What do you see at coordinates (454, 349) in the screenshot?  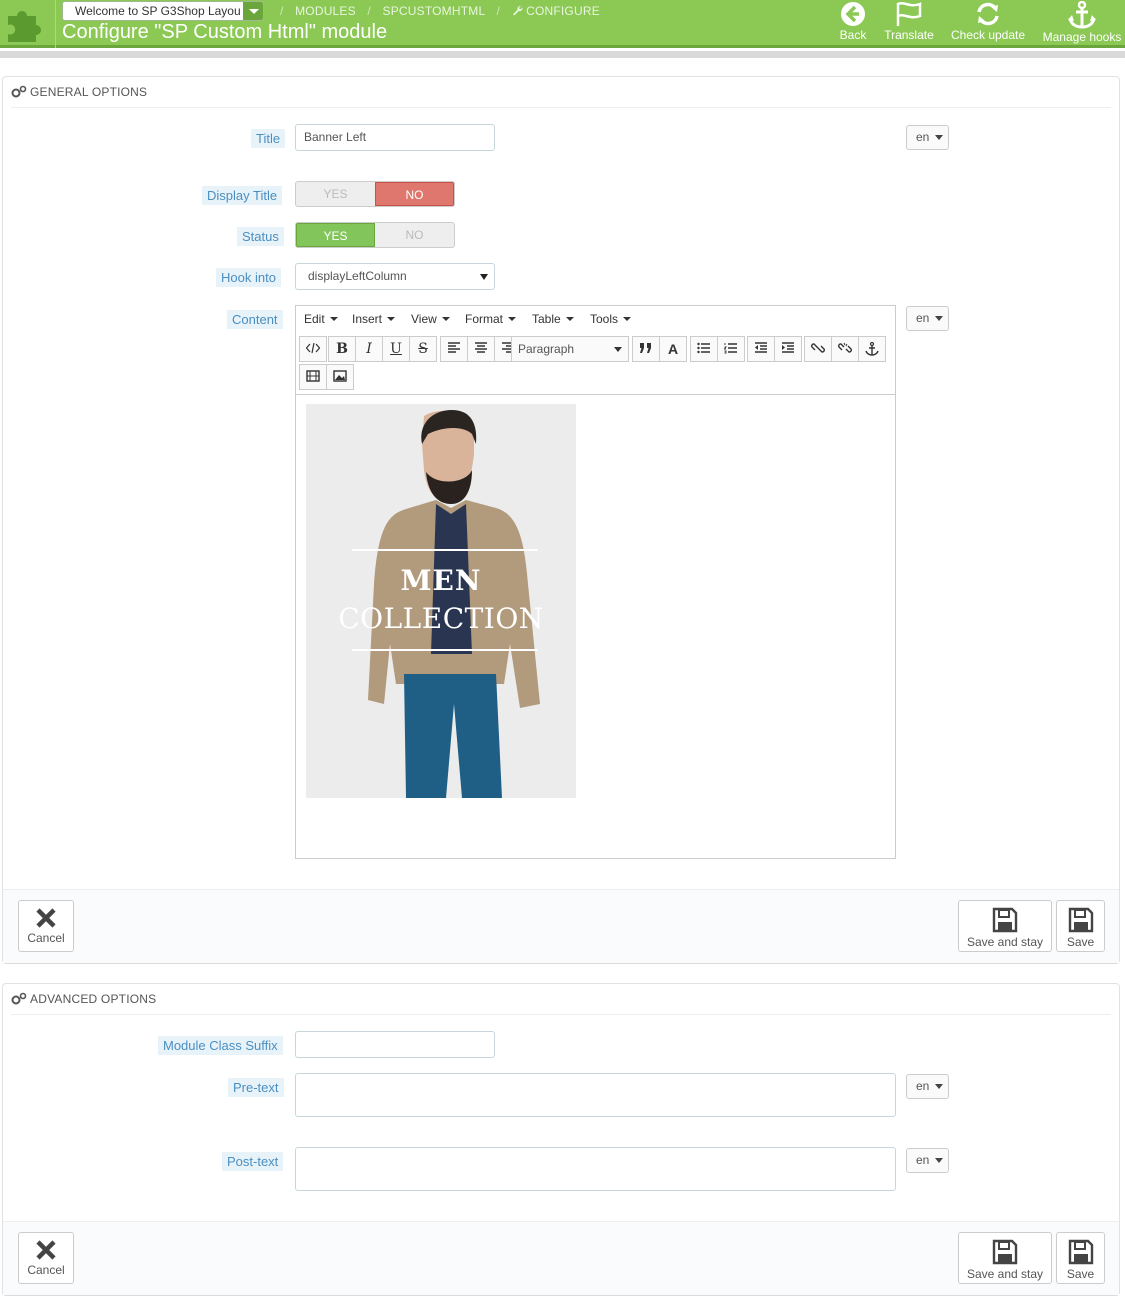 I see `align-left-icon` at bounding box center [454, 349].